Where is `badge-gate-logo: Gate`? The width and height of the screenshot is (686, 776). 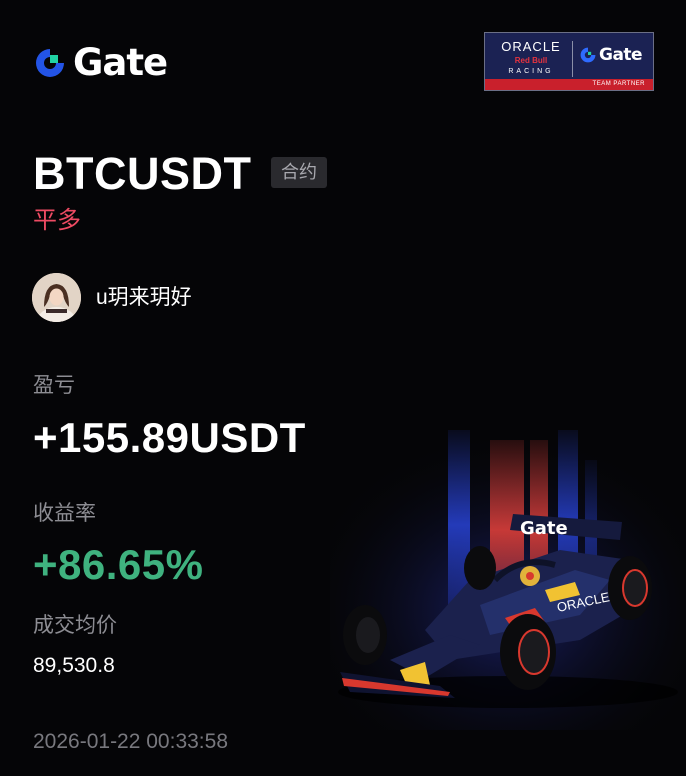
badge-gate-logo: Gate is located at coordinates (611, 55).